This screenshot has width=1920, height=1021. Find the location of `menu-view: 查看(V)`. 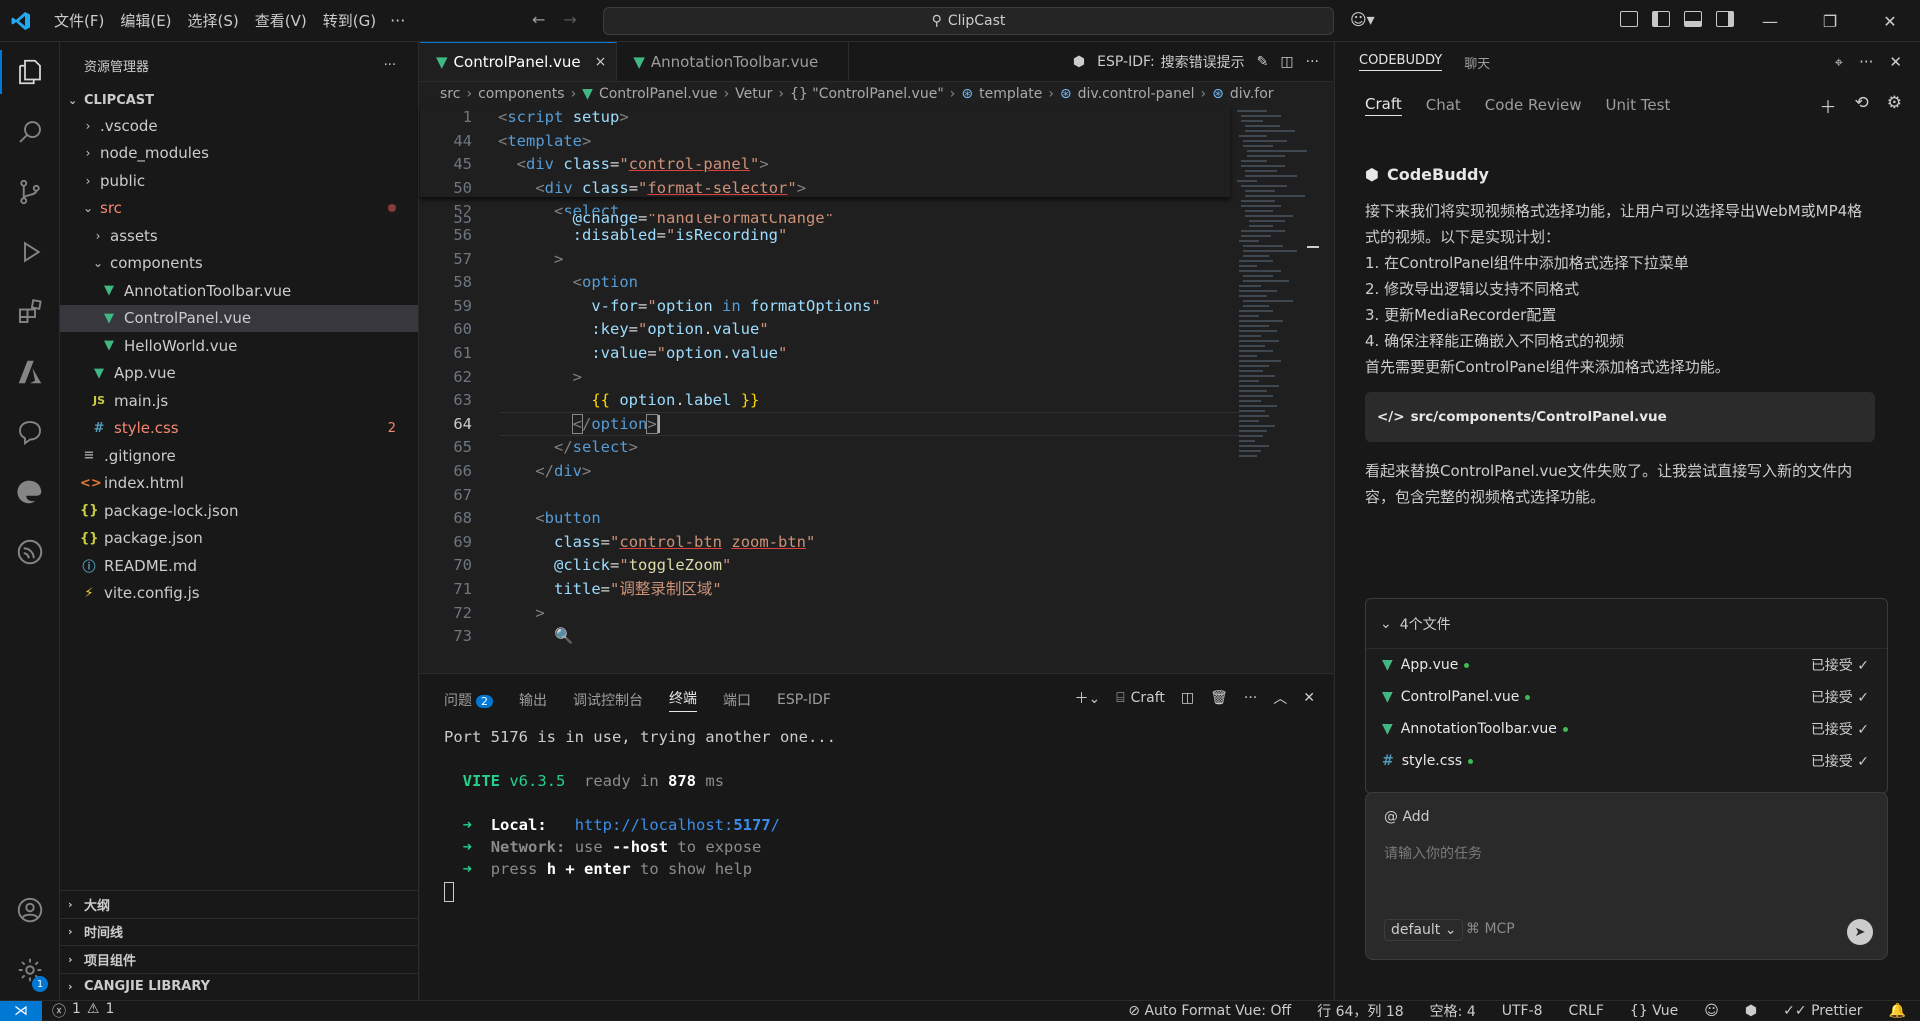

menu-view: 查看(V) is located at coordinates (281, 21).